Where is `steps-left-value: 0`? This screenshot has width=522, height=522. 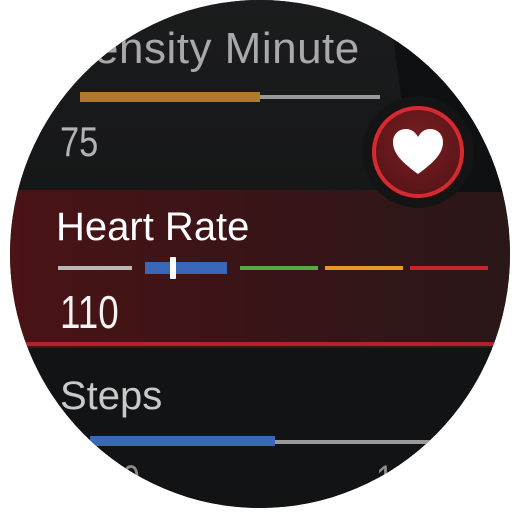 steps-left-value: 0 is located at coordinates (131, 480).